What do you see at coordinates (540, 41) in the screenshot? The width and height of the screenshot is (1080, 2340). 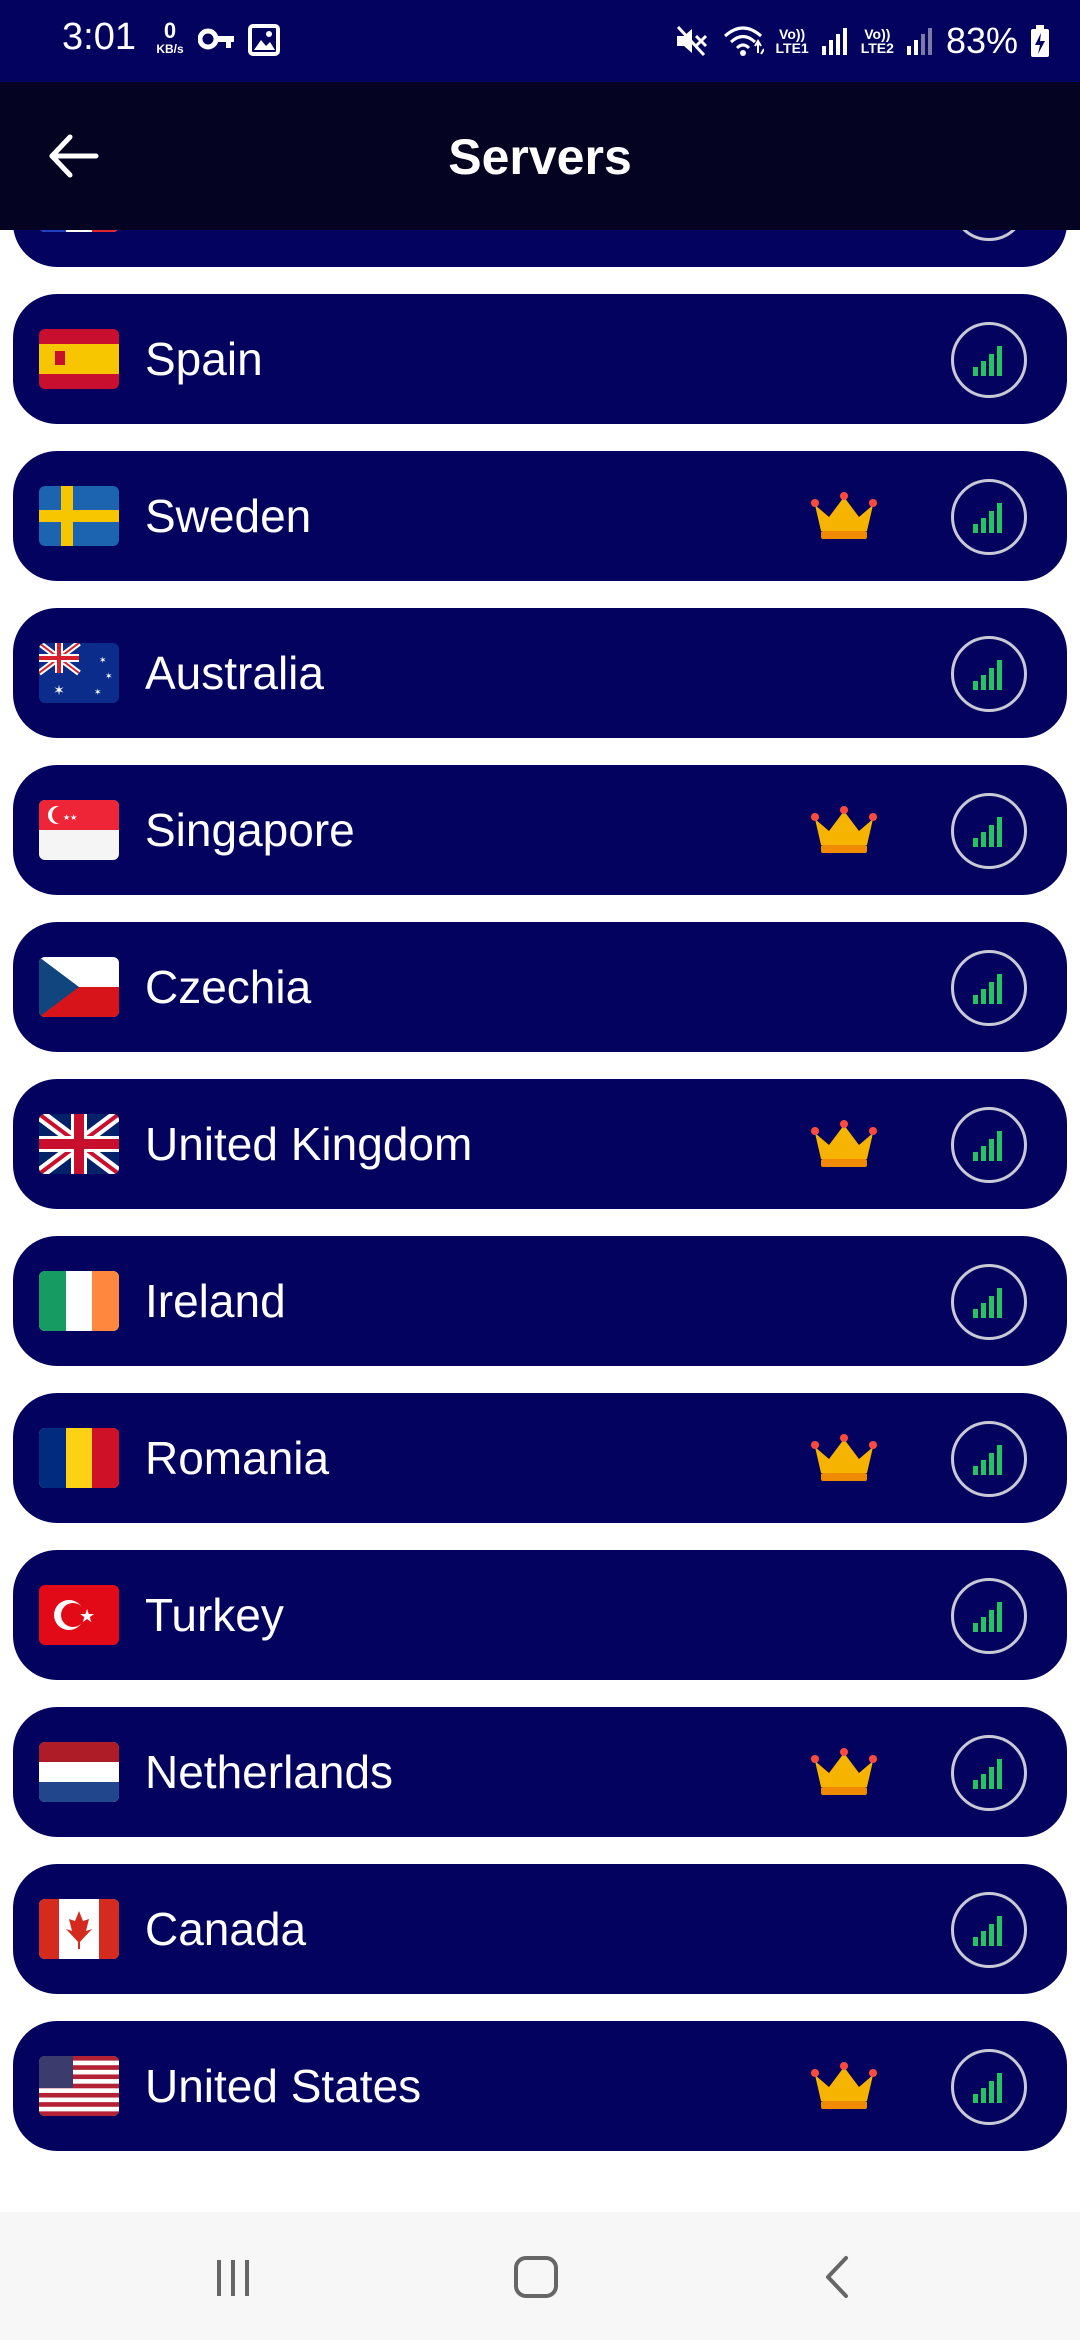 I see `status-bar: 3:01 0 KB/s Vo)) LTE1 Vo)) LTE2 83%` at bounding box center [540, 41].